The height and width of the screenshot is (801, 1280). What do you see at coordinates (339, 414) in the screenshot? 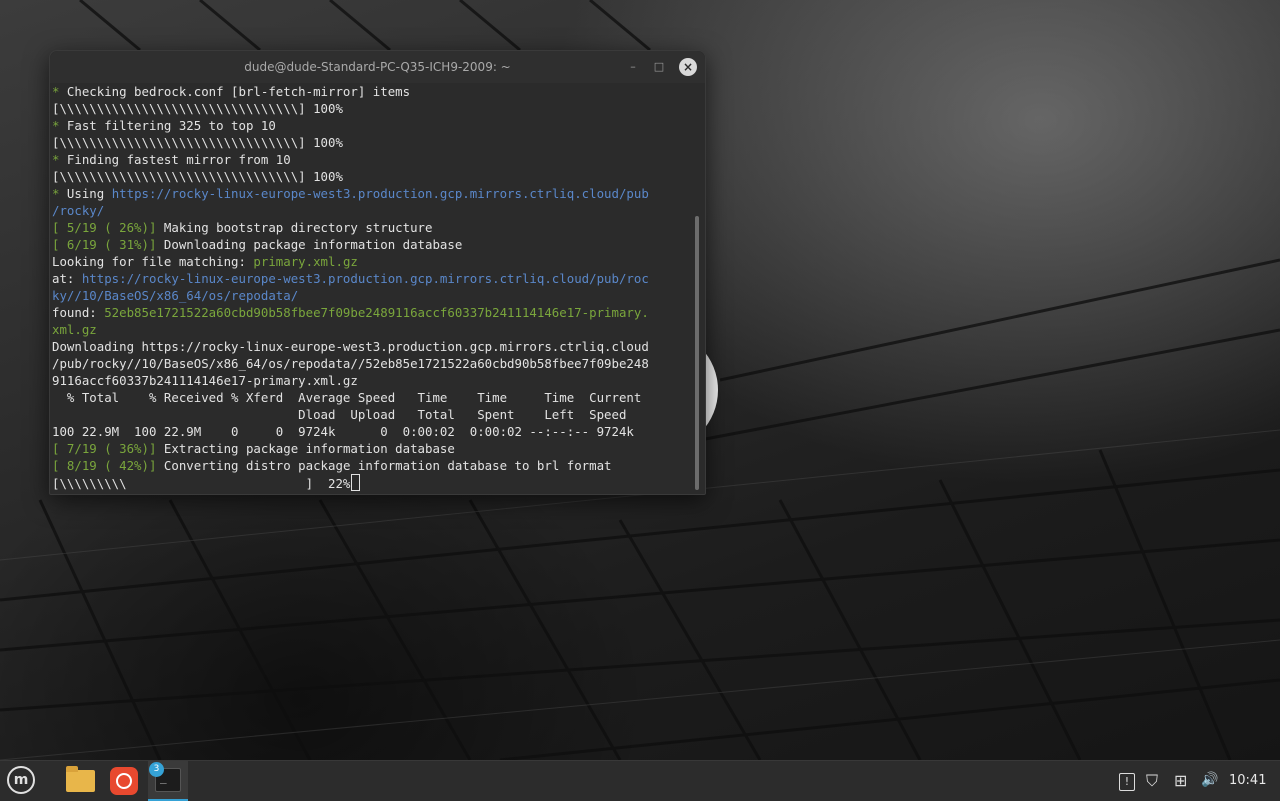
I see `terminal-text: Dload Upload Total Spent Left Speed` at bounding box center [339, 414].